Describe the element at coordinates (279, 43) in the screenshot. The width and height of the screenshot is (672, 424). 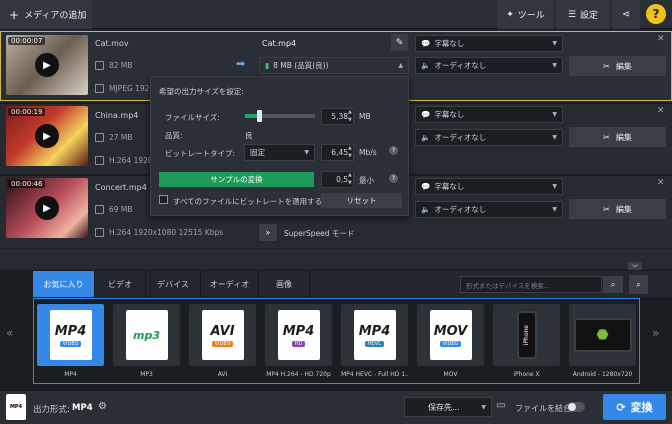
I see `output-filename: Cat.mp4` at that location.